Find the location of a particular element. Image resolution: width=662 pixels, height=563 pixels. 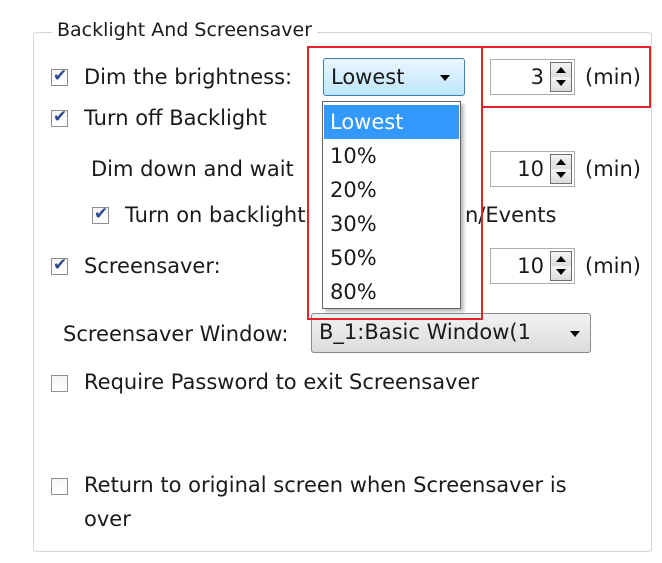

screensaver-window-label: Screensaver Window: is located at coordinates (176, 334).